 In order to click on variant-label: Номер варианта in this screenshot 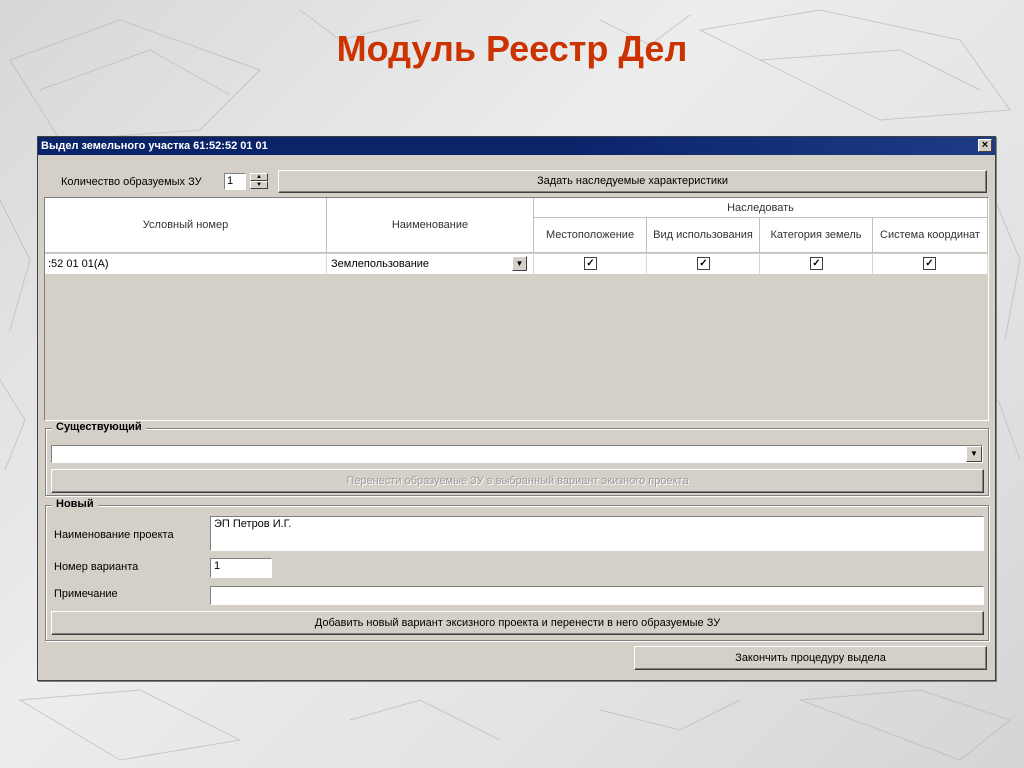, I will do `click(96, 567)`.